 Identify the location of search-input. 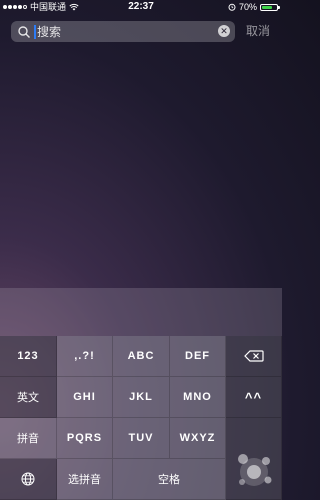
(121, 31).